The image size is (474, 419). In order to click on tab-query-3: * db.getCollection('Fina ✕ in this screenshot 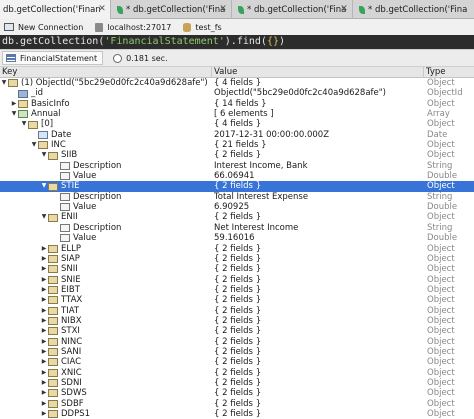, I will do `click(292, 9)`.